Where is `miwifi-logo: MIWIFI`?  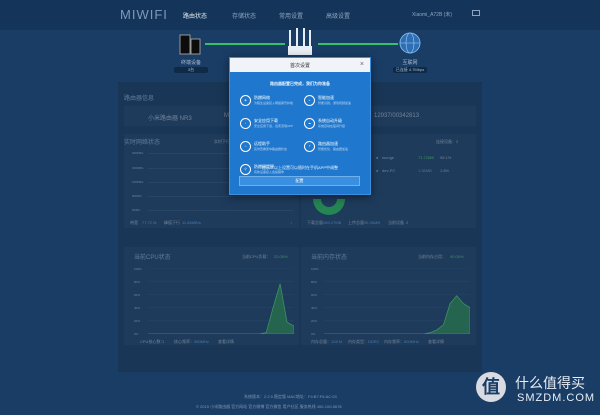
miwifi-logo: MIWIFI is located at coordinates (144, 14).